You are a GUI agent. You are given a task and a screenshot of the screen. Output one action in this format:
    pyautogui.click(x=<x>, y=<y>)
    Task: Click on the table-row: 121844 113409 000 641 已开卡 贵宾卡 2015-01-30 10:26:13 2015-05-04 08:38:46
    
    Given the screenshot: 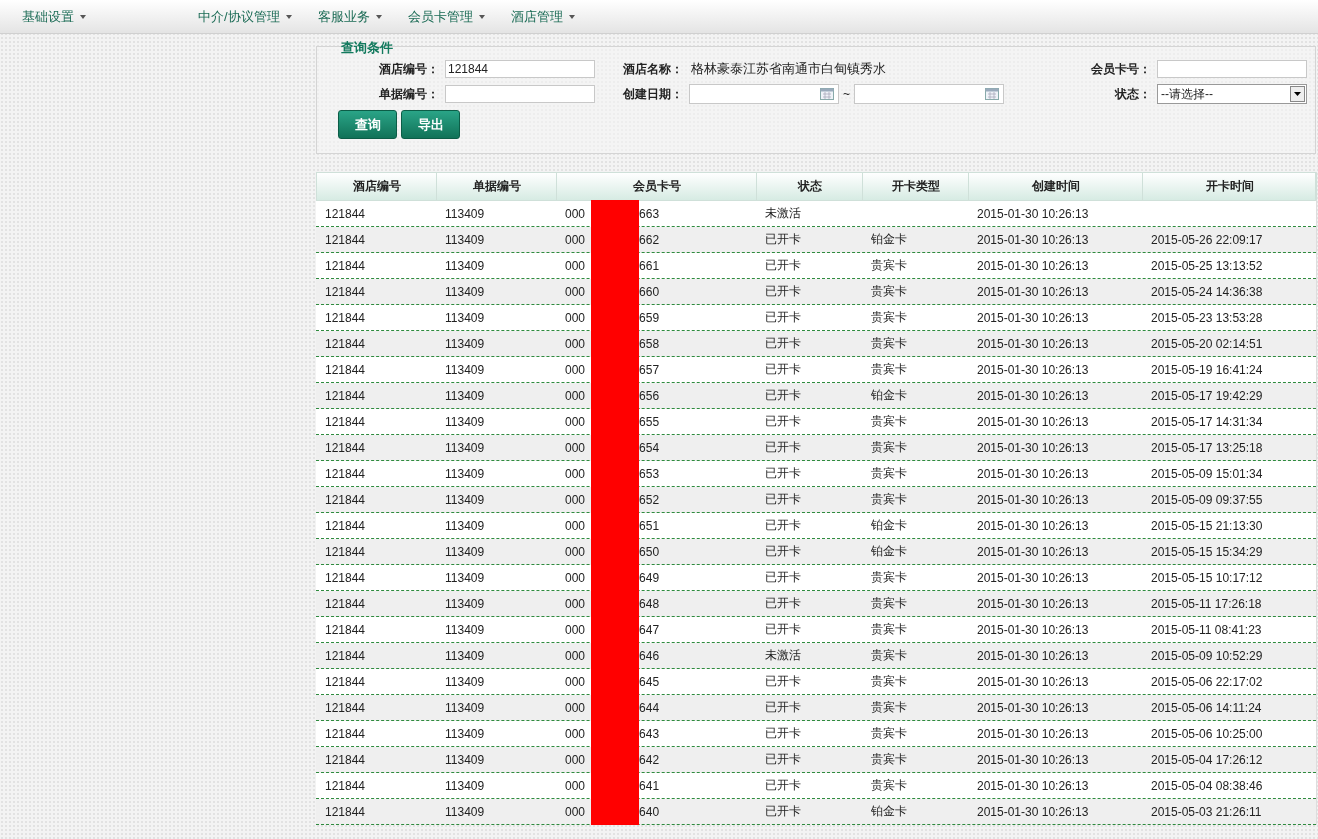 What is the action you would take?
    pyautogui.click(x=816, y=786)
    